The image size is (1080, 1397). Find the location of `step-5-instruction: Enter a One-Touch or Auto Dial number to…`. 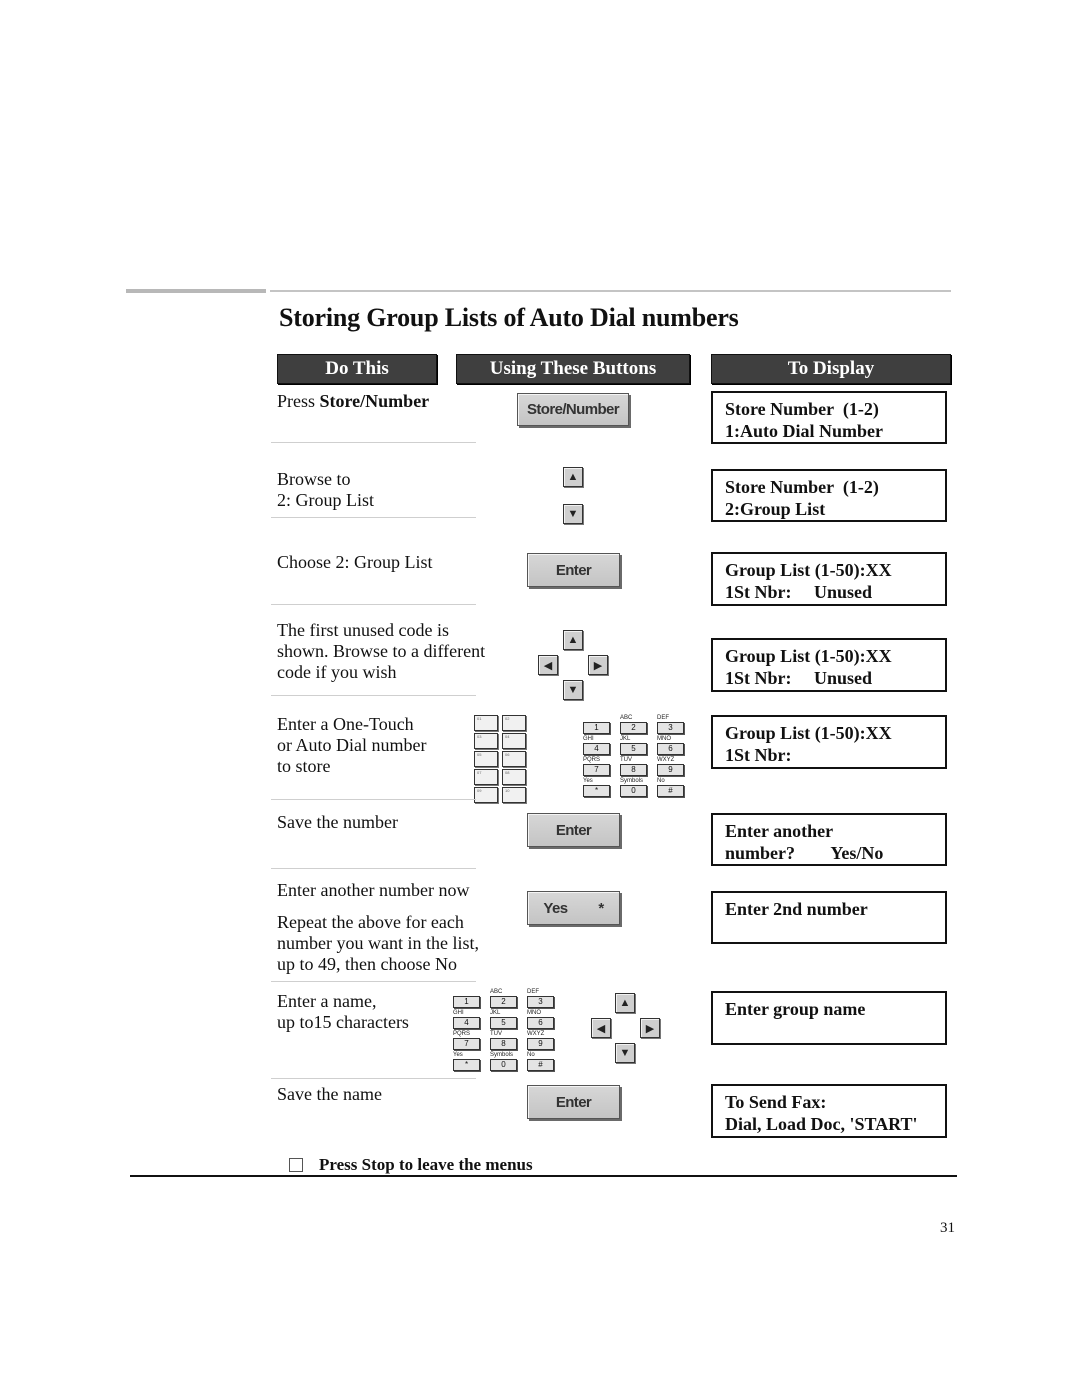

step-5-instruction: Enter a One-Touch or Auto Dial number to… is located at coordinates (352, 745).